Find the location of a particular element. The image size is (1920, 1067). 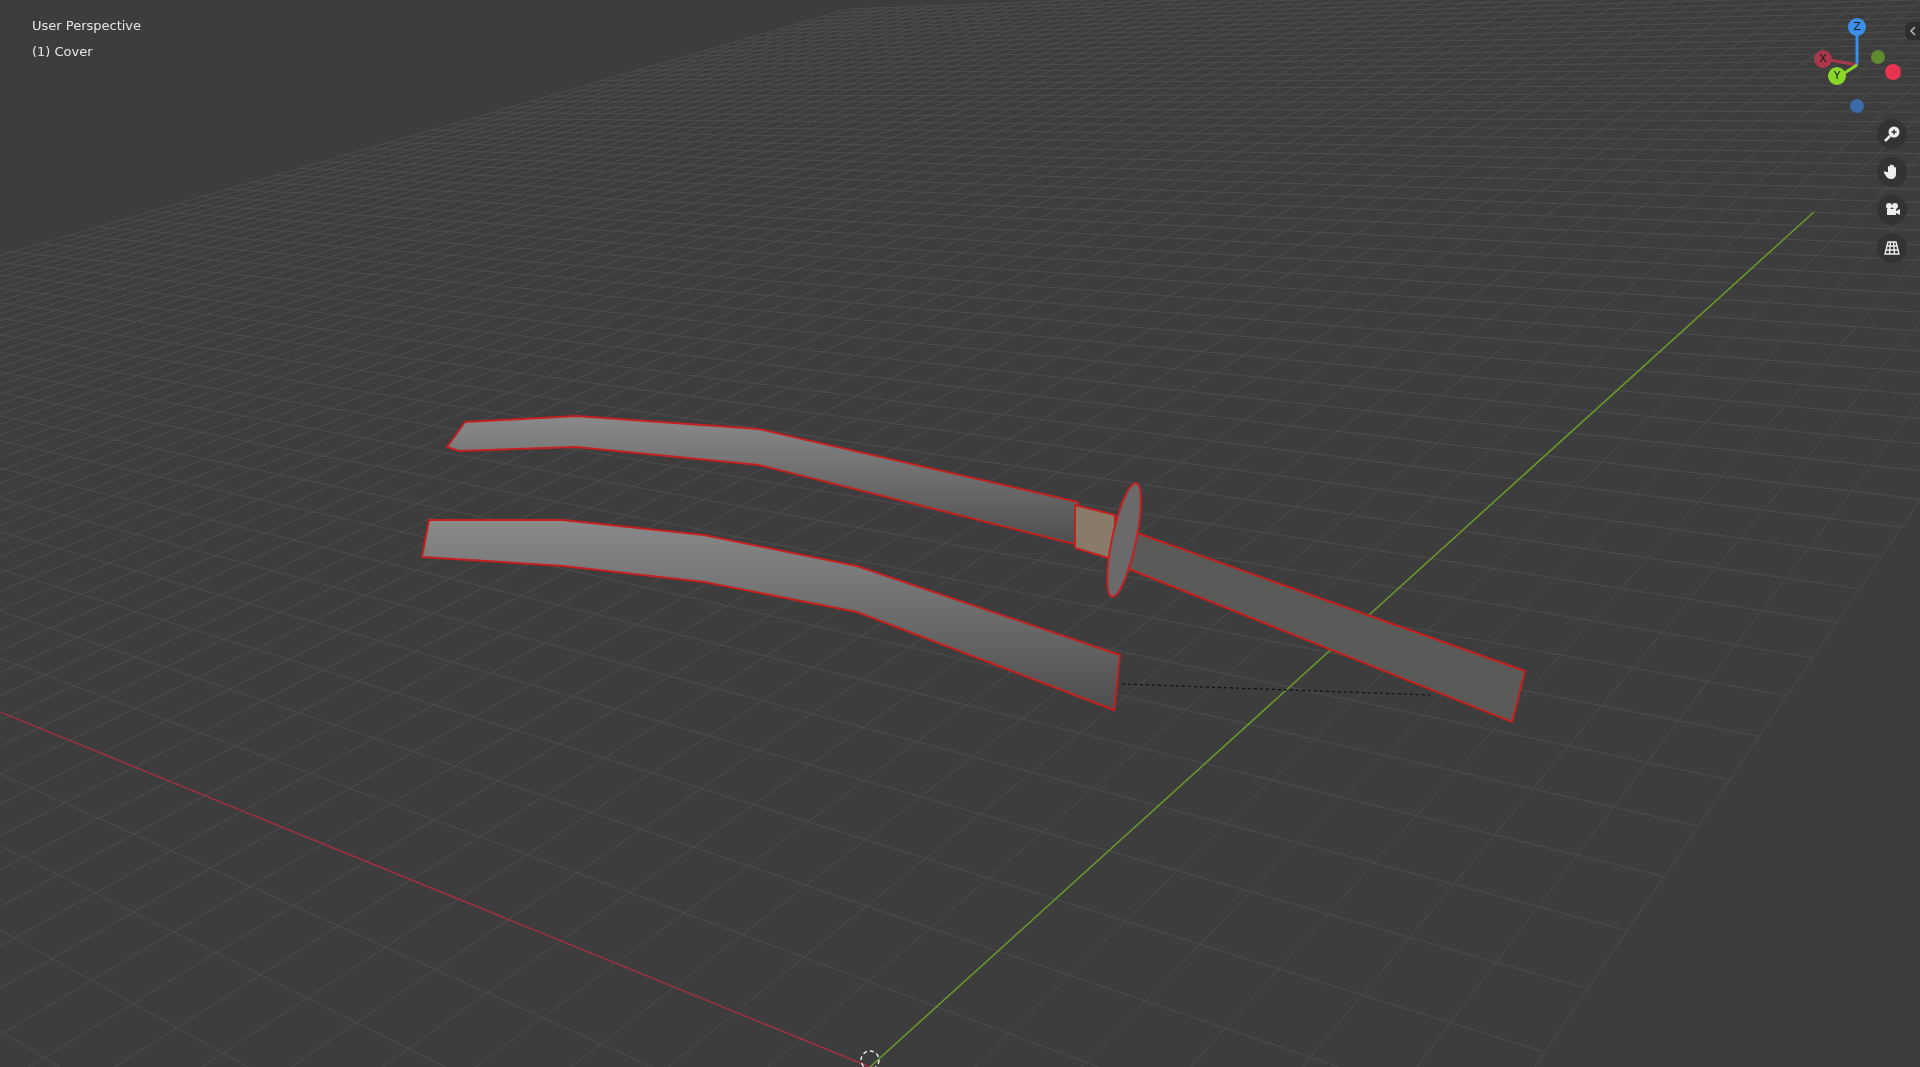

zoom-button is located at coordinates (1892, 134).